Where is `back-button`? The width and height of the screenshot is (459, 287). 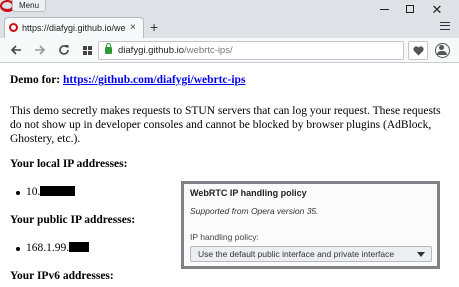
back-button is located at coordinates (16, 50).